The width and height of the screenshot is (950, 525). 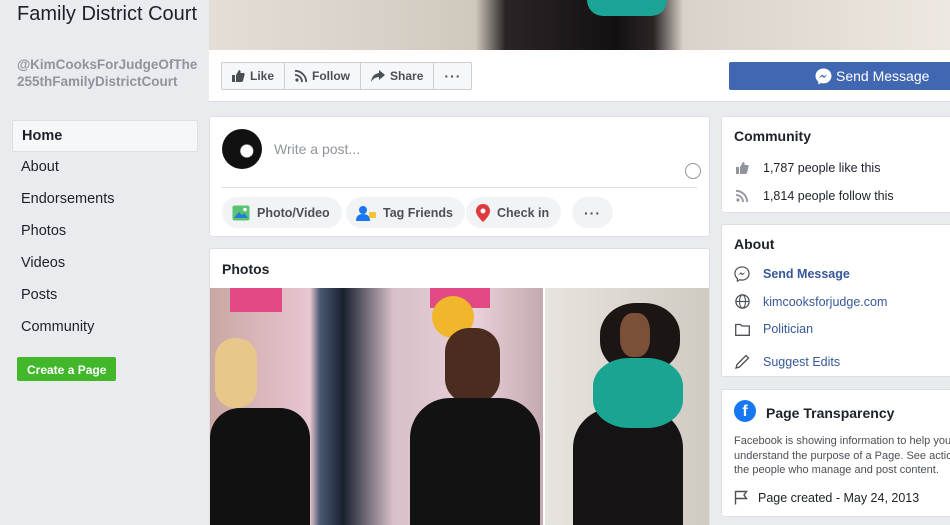 I want to click on page-transparency-title: Page Transparency, so click(x=830, y=413).